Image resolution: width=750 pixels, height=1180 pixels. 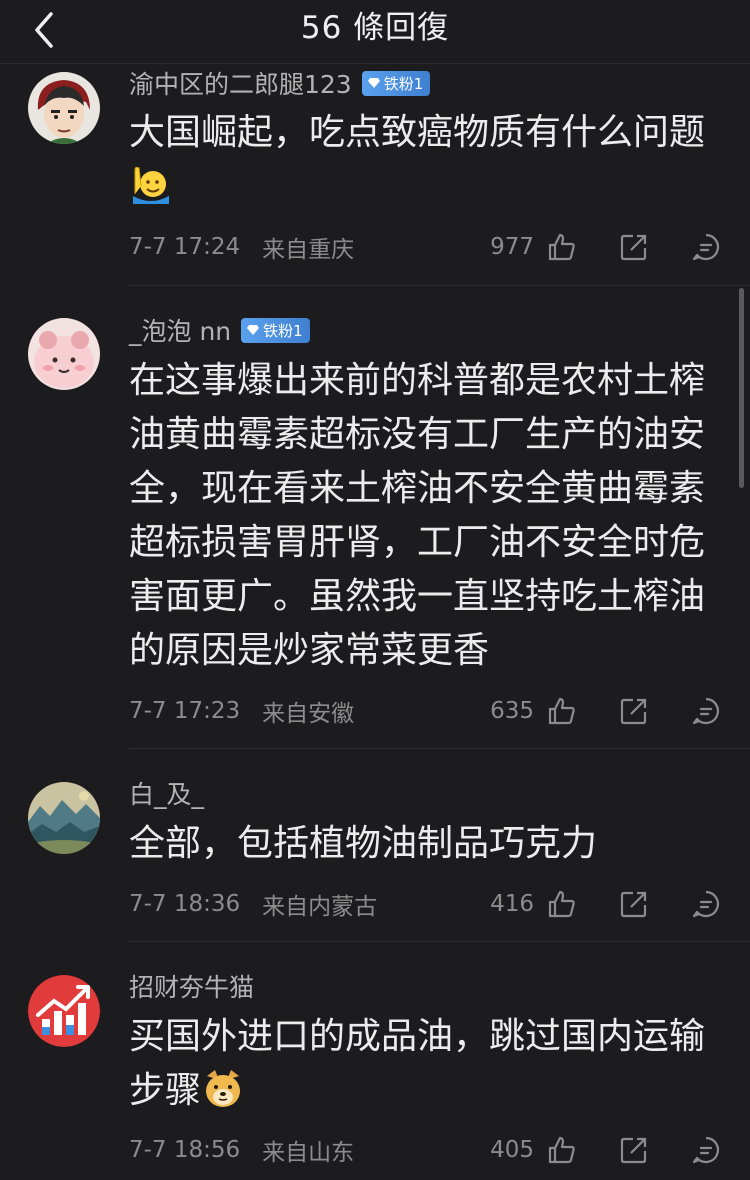 I want to click on comment-text-content: 大国崛起，吃点致癌物质有什么问题, so click(x=417, y=132).